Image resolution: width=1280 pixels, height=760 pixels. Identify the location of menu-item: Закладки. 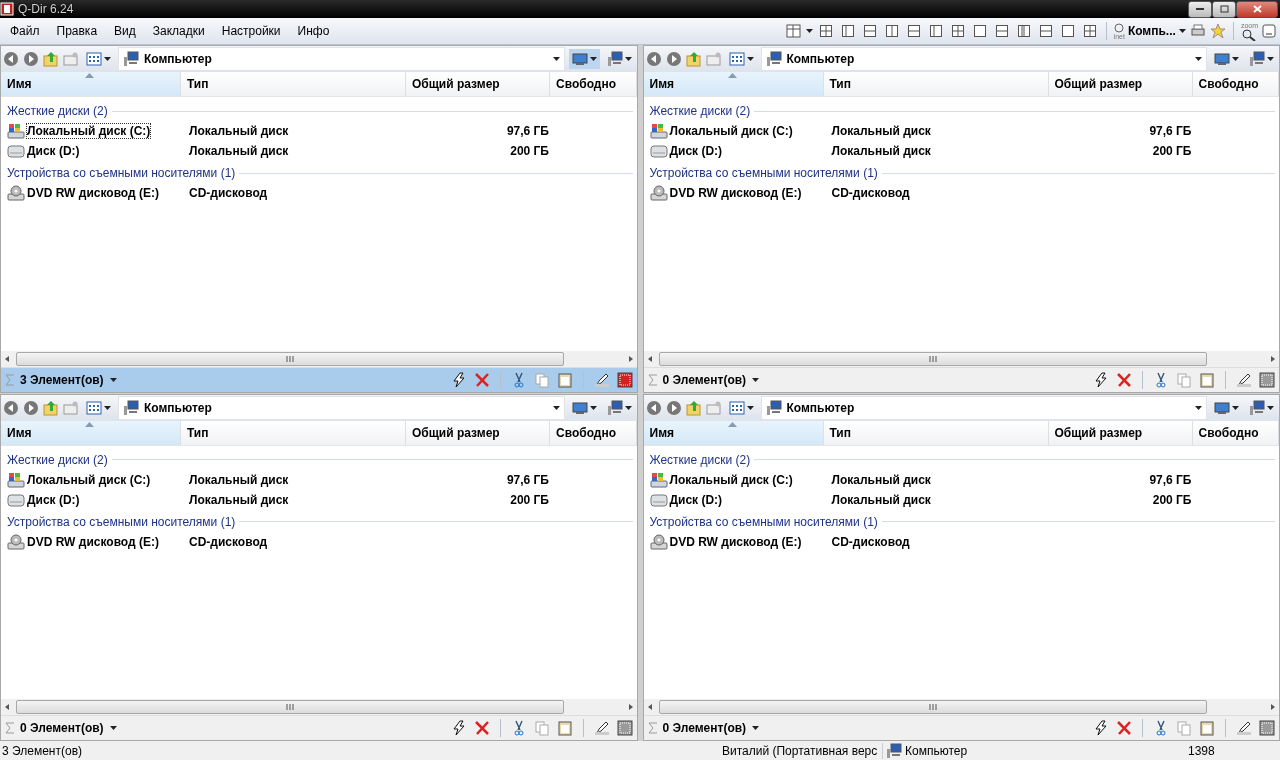
(177, 31).